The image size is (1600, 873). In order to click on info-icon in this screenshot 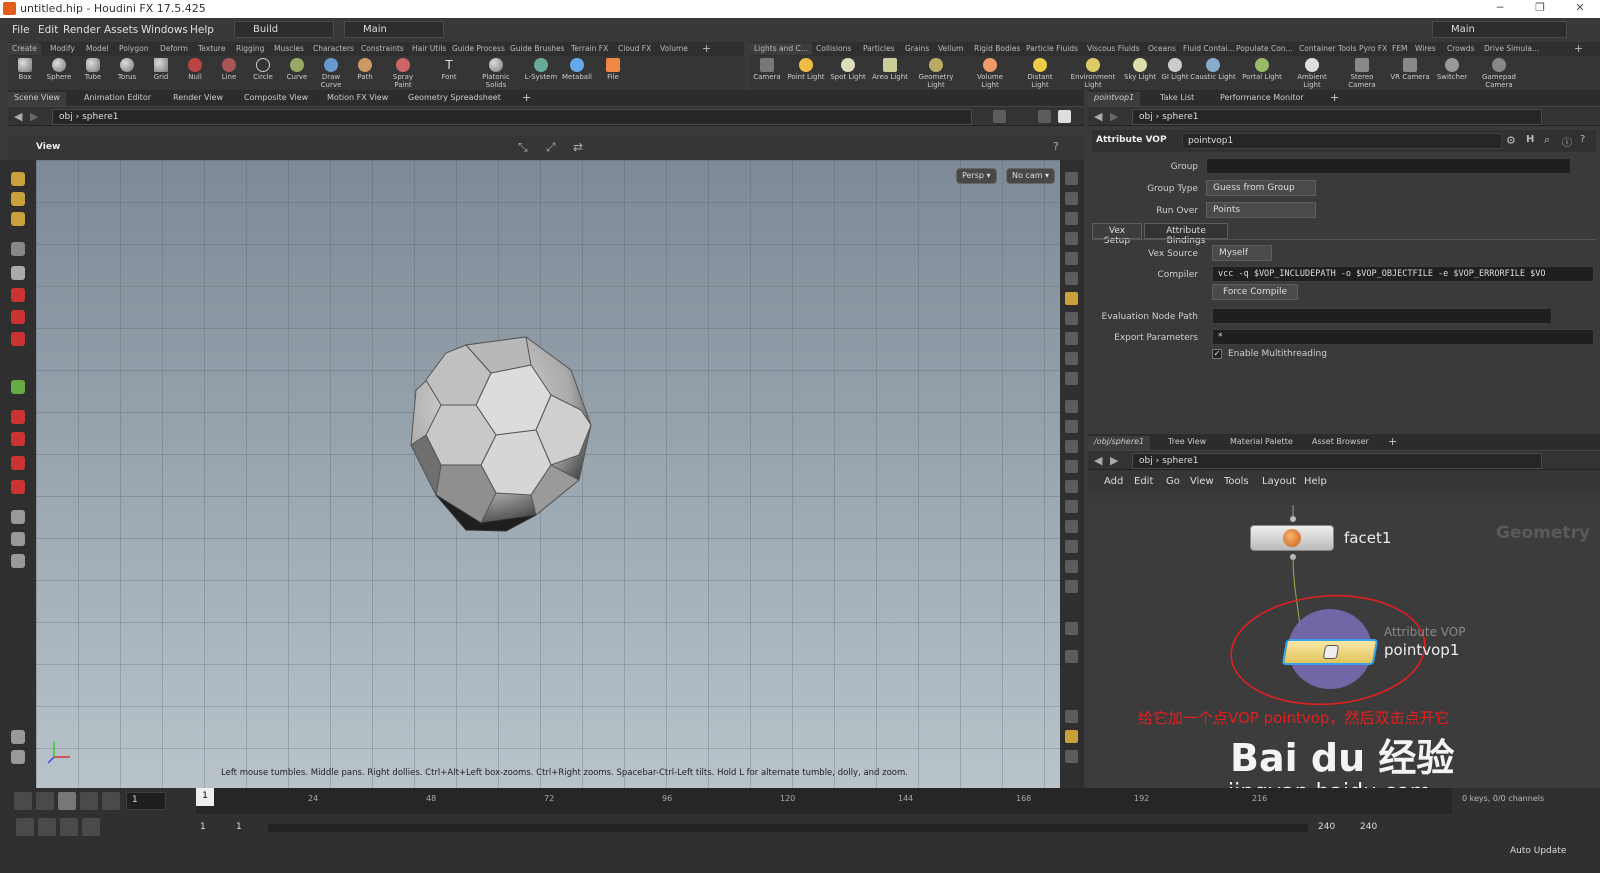, I will do `click(1071, 716)`.